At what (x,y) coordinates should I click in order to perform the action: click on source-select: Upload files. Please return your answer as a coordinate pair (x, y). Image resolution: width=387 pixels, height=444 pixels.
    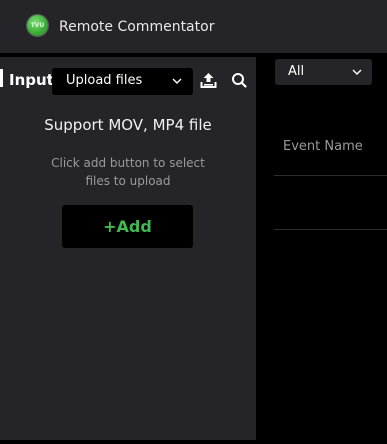
    Looking at the image, I should click on (122, 81).